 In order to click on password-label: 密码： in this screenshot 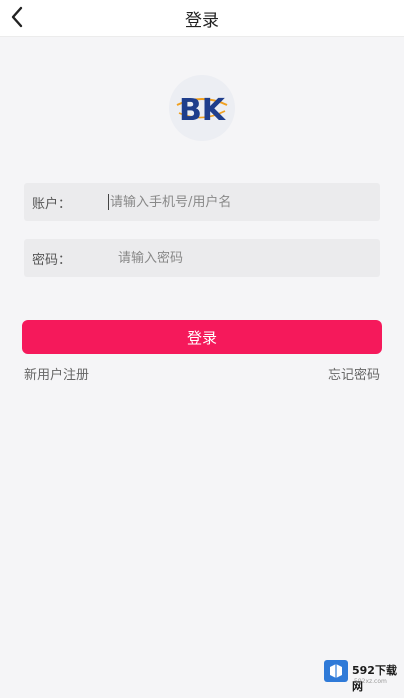, I will do `click(52, 260)`.